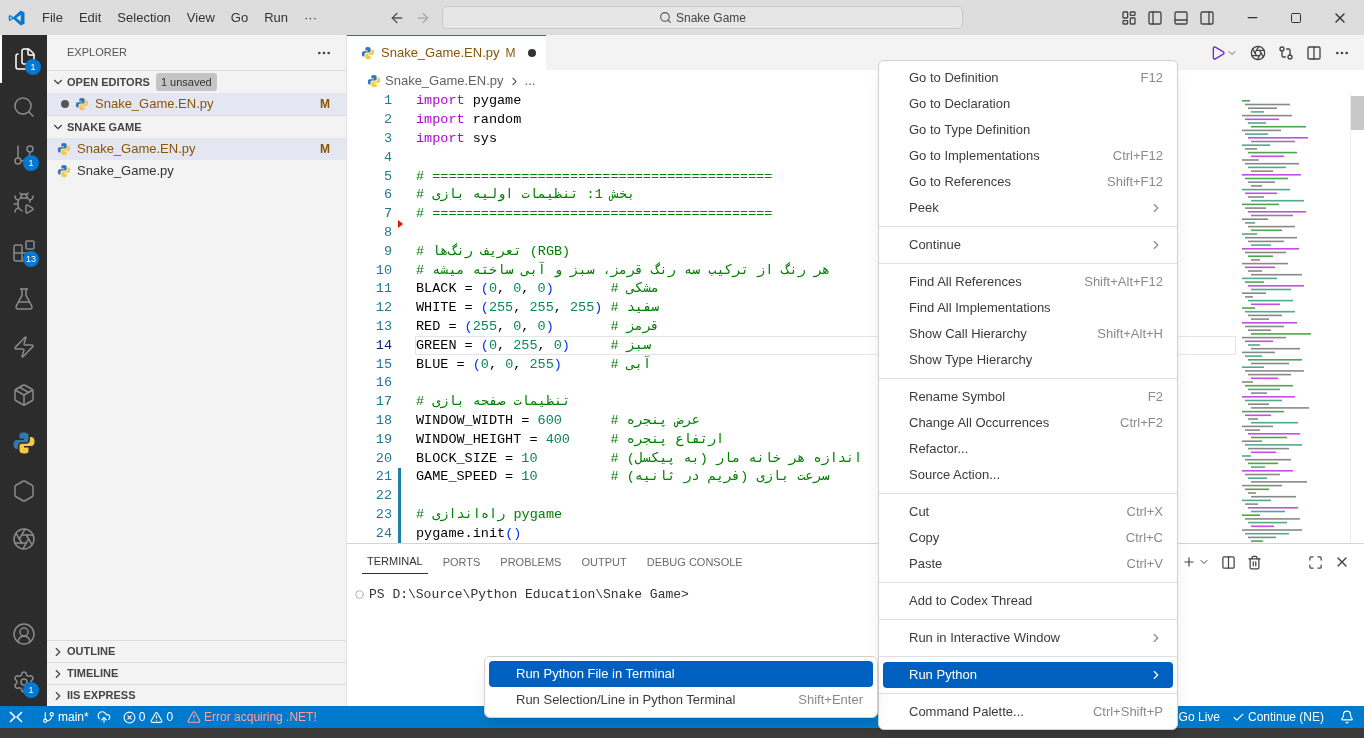 Image resolution: width=1364 pixels, height=738 pixels. What do you see at coordinates (681, 674) in the screenshot?
I see `menu-item: Run Python File in Terminal` at bounding box center [681, 674].